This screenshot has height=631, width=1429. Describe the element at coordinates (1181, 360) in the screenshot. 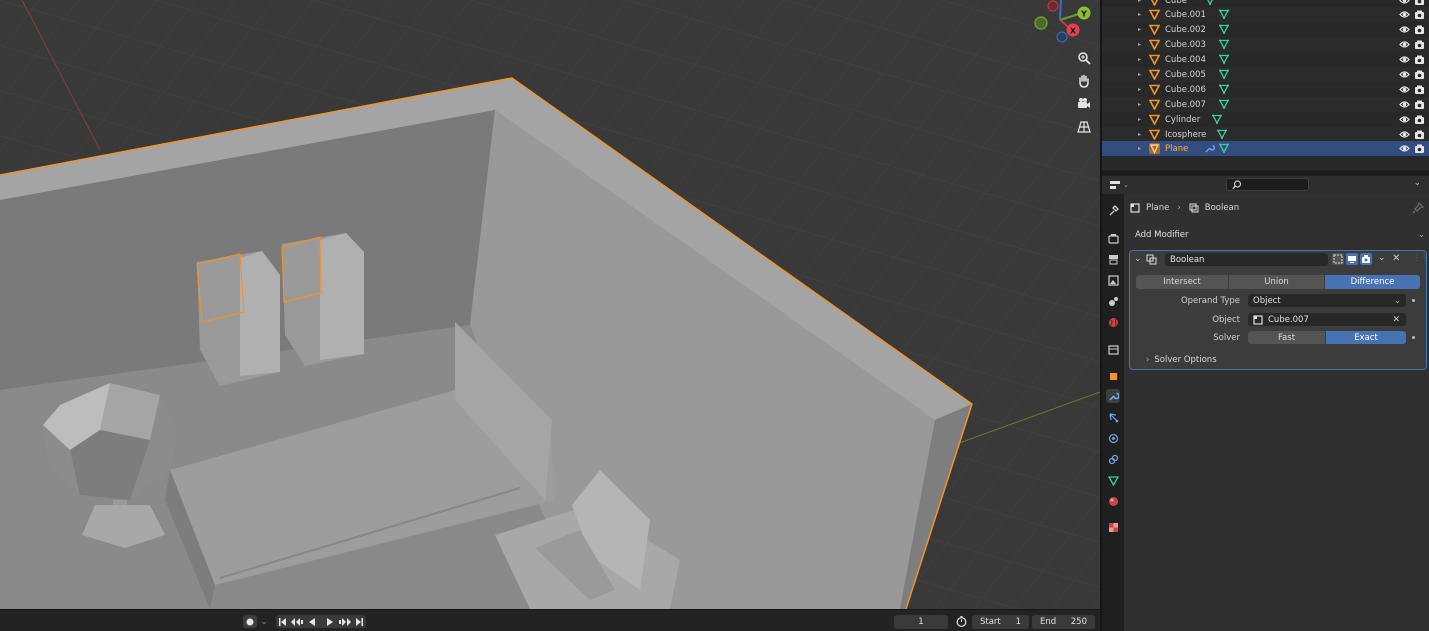

I see `solver-options-subpanel: › Solver Options` at that location.